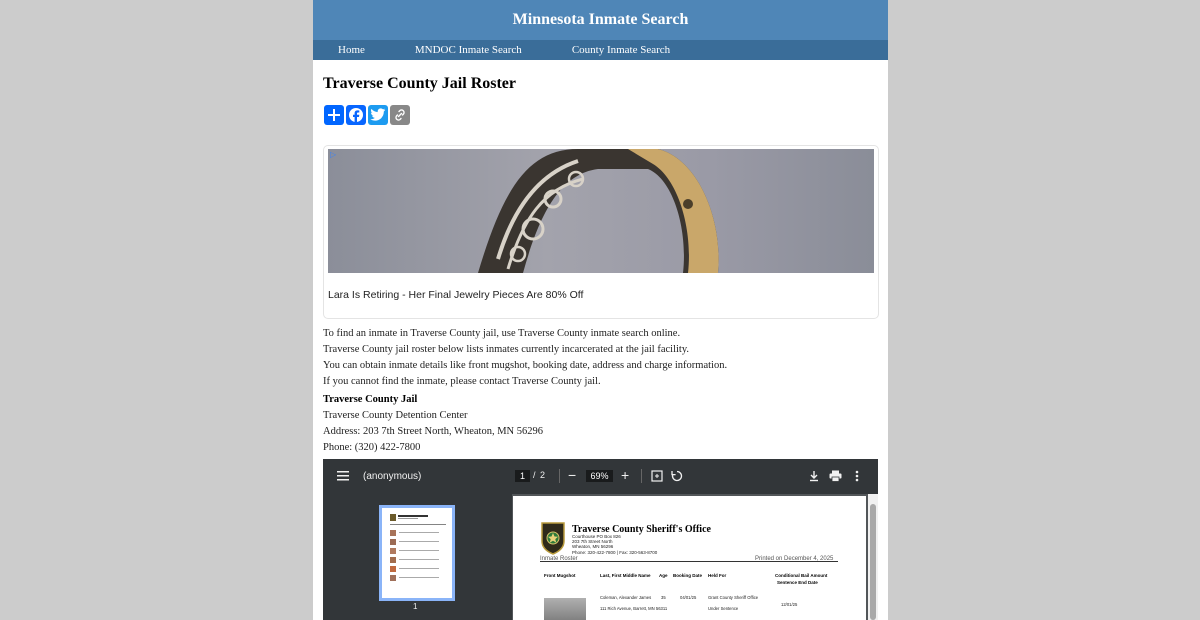 This screenshot has width=1200, height=620. What do you see at coordinates (797, 582) in the screenshot?
I see `col-sentence-end-date: Sentence End Date` at bounding box center [797, 582].